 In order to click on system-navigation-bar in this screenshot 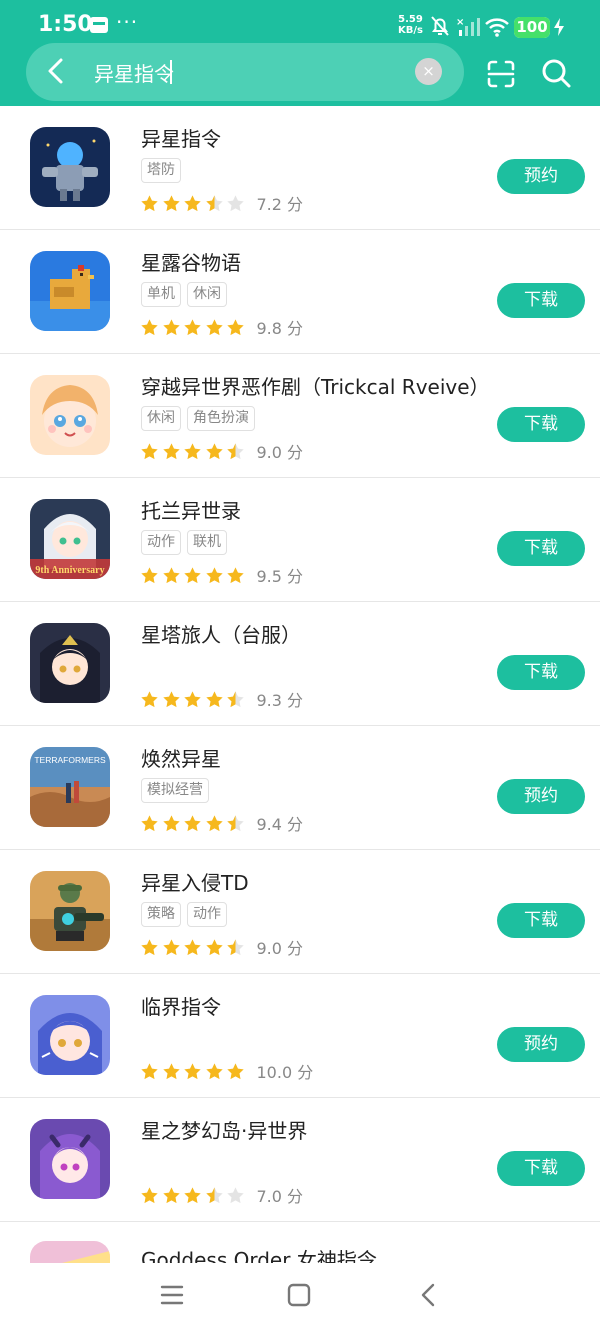, I will do `click(300, 1298)`.